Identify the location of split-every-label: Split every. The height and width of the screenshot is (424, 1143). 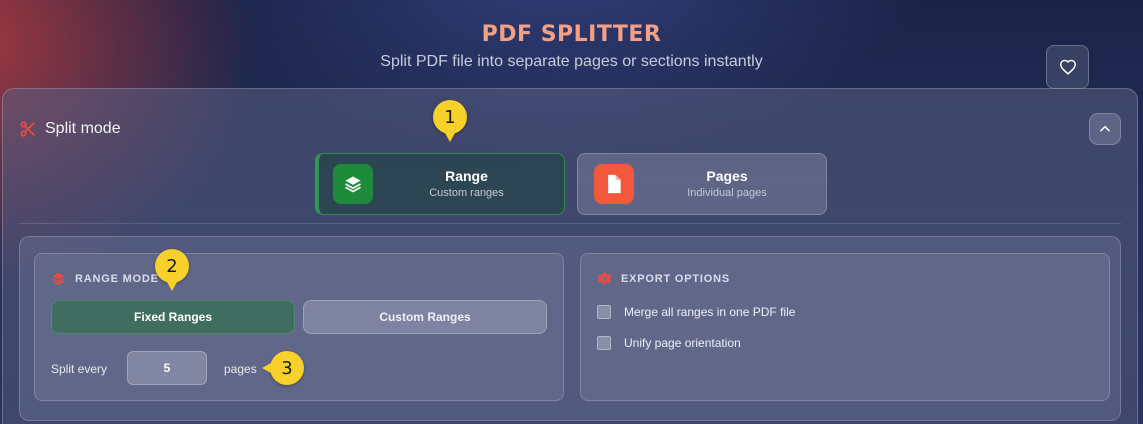
(79, 369).